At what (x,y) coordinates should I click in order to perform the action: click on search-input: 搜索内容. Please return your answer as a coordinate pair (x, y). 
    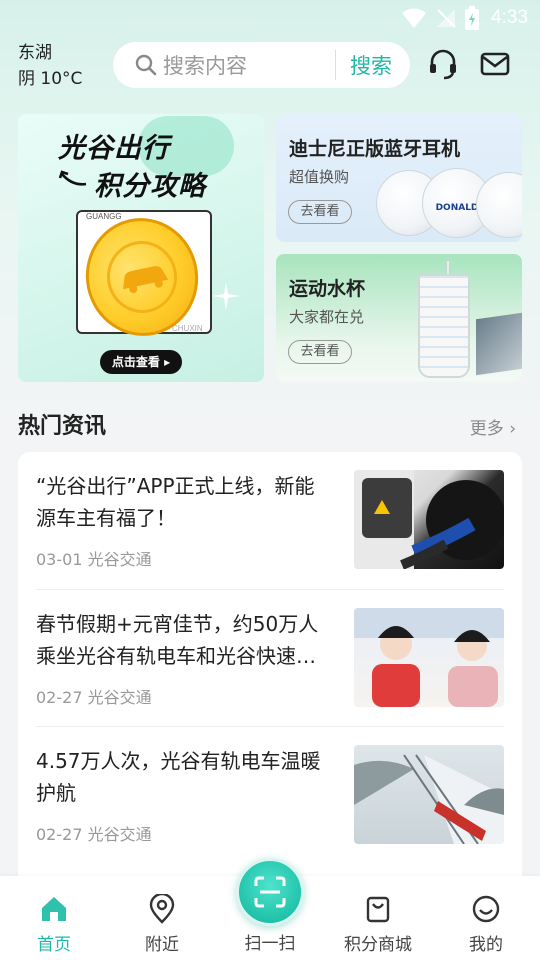
    Looking at the image, I should click on (249, 65).